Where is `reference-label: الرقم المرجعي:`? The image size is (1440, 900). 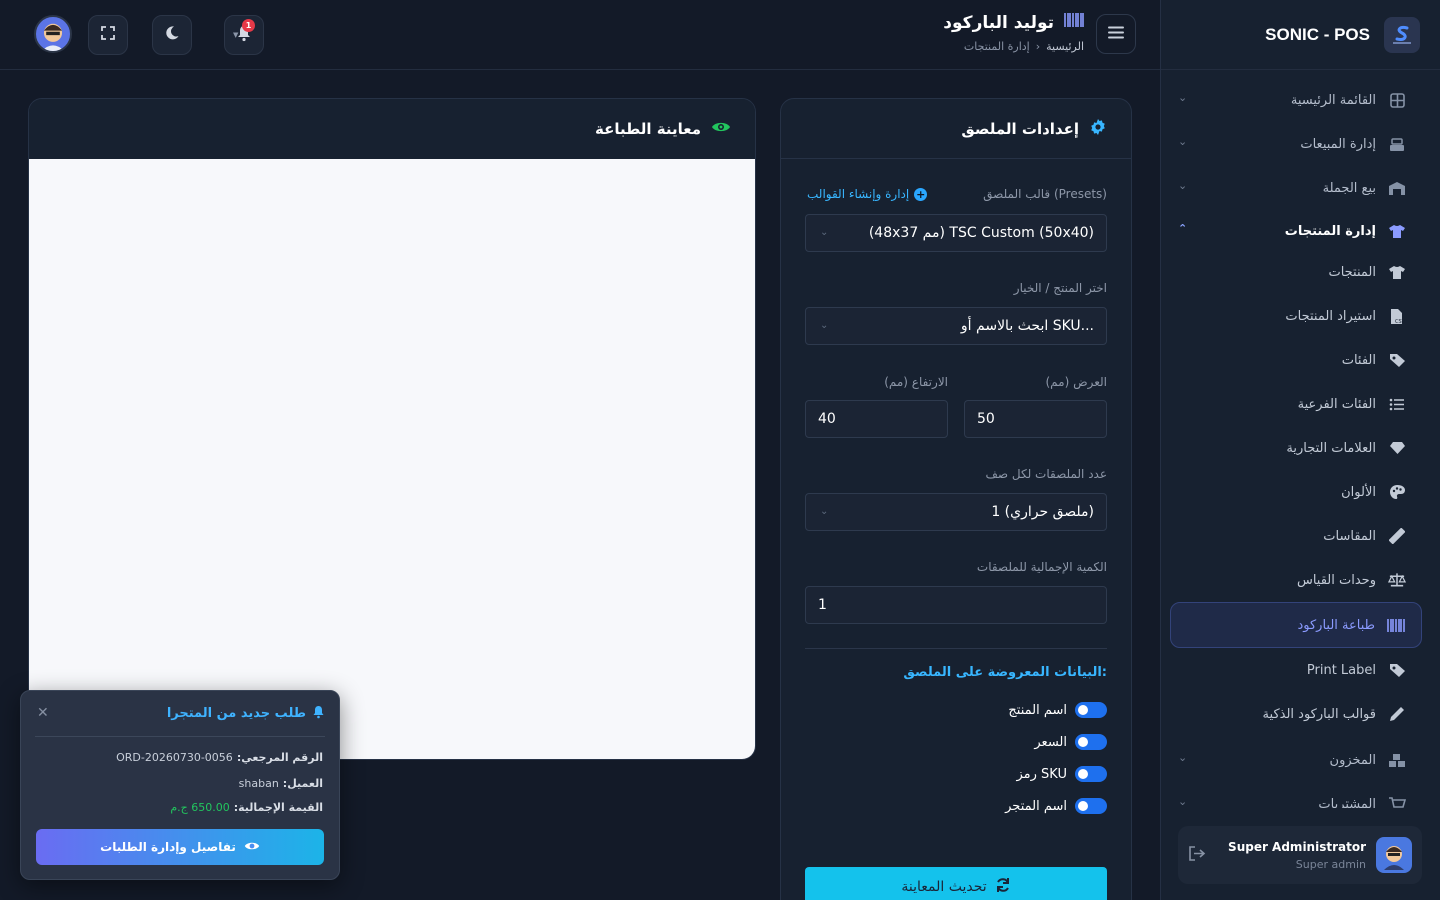
reference-label: الرقم المرجعي: is located at coordinates (279, 757).